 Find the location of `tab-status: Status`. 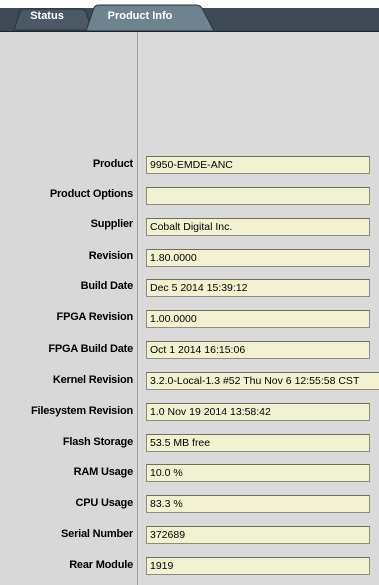

tab-status: Status is located at coordinates (47, 16).